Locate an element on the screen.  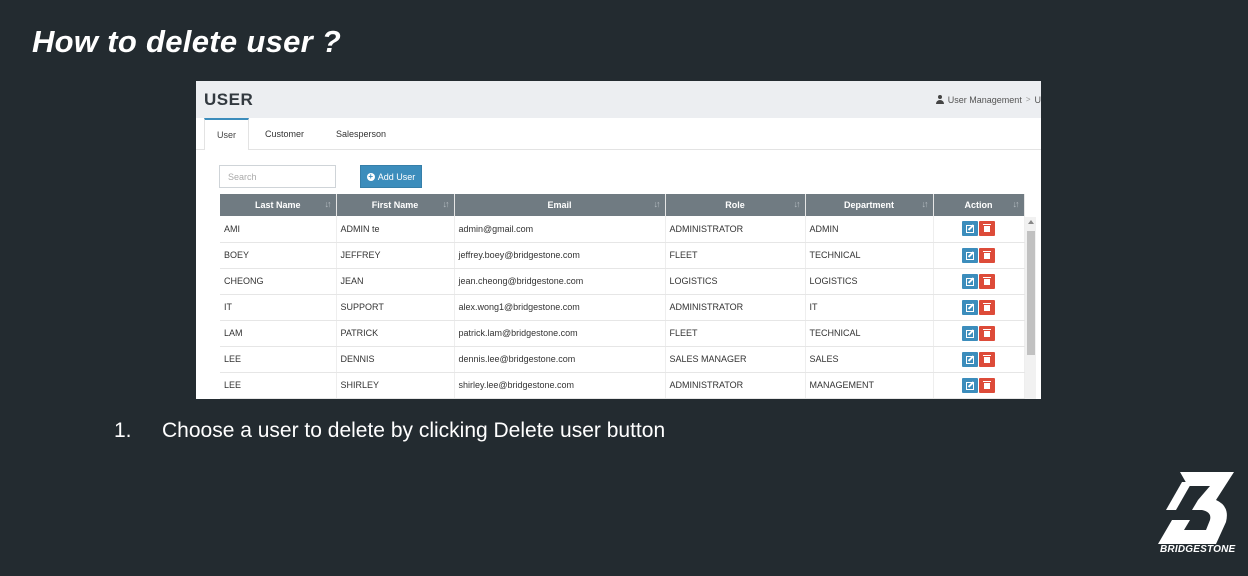
cell-last-name: IT is located at coordinates (278, 307).